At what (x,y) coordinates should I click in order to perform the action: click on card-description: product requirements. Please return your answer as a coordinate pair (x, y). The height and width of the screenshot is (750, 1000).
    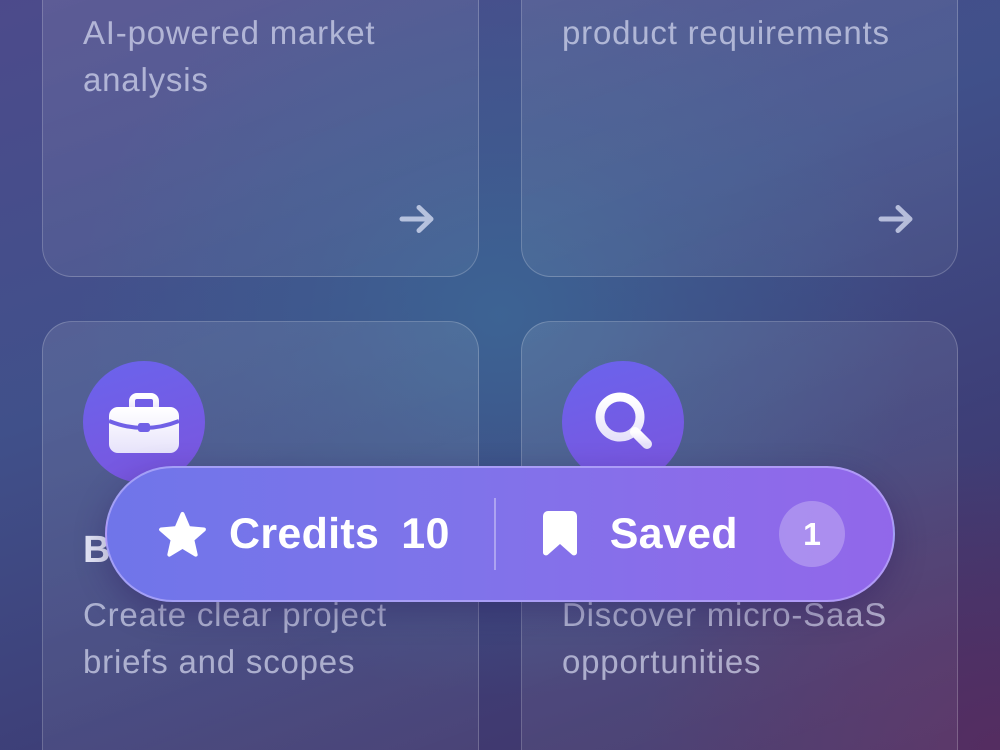
    Looking at the image, I should click on (726, 33).